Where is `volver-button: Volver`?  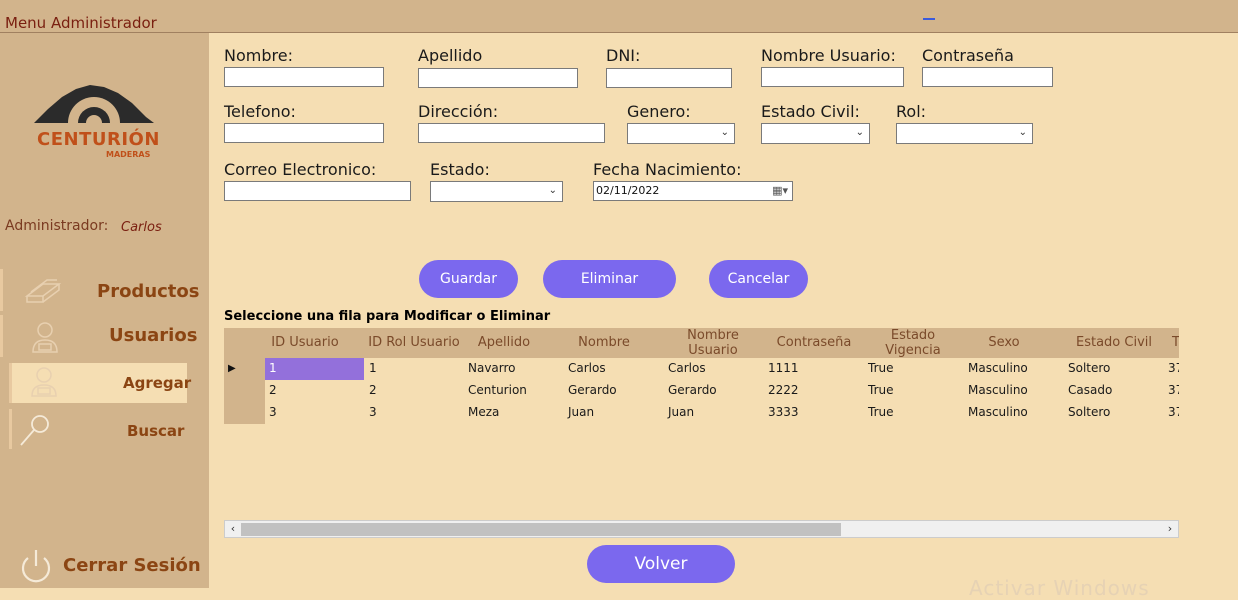
volver-button: Volver is located at coordinates (661, 564).